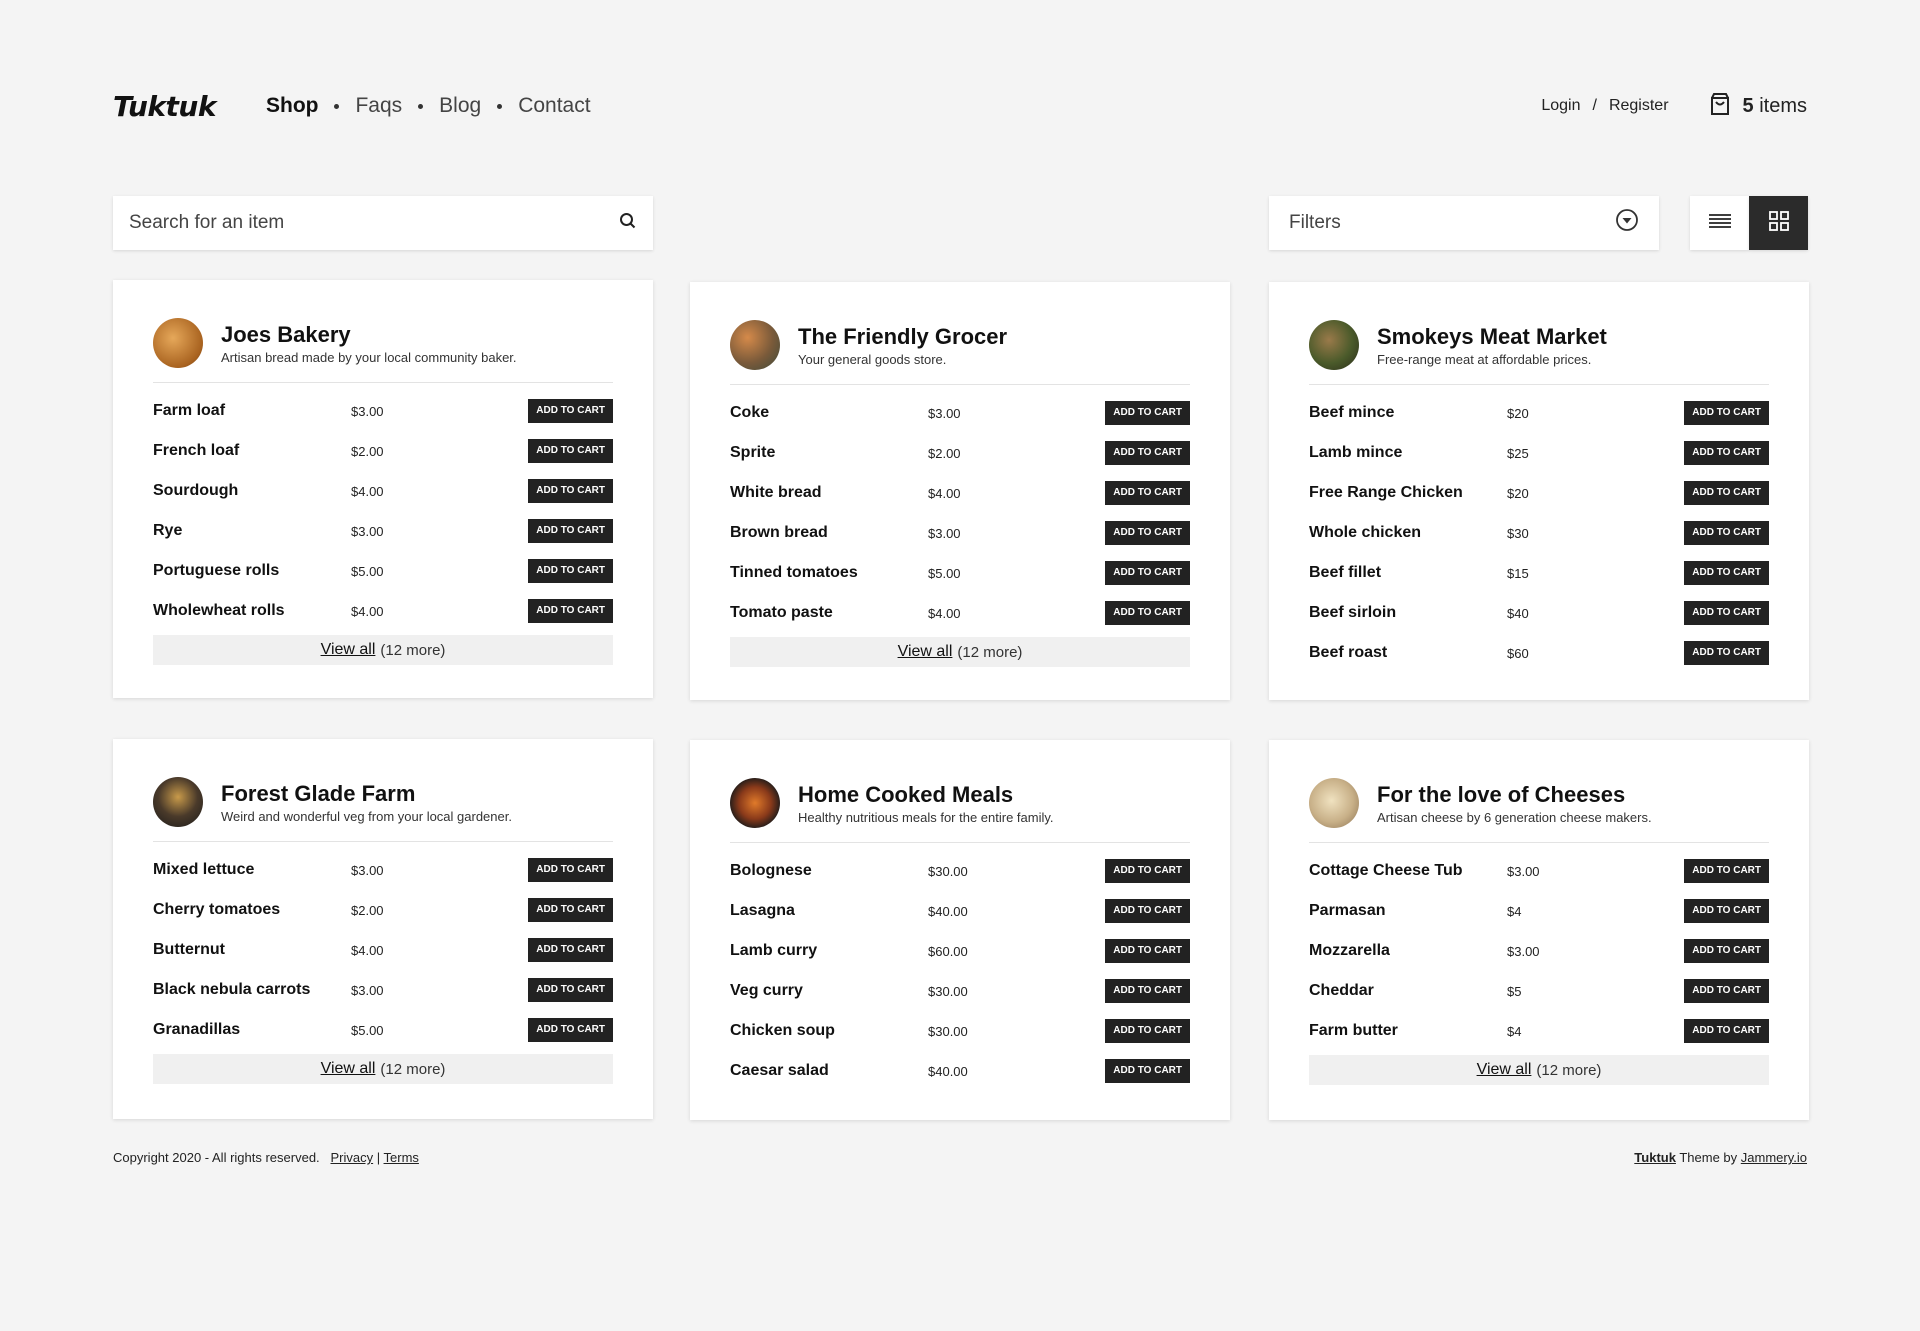  Describe the element at coordinates (1386, 870) in the screenshot. I see `product-name: Cottage Cheese Tub` at that location.